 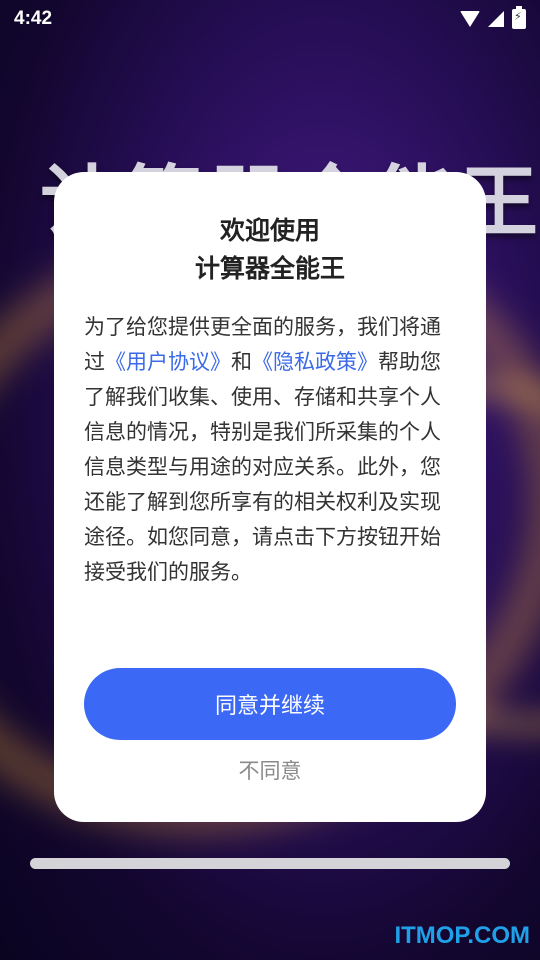 What do you see at coordinates (462, 935) in the screenshot?
I see `watermark: ITMOP.COM` at bounding box center [462, 935].